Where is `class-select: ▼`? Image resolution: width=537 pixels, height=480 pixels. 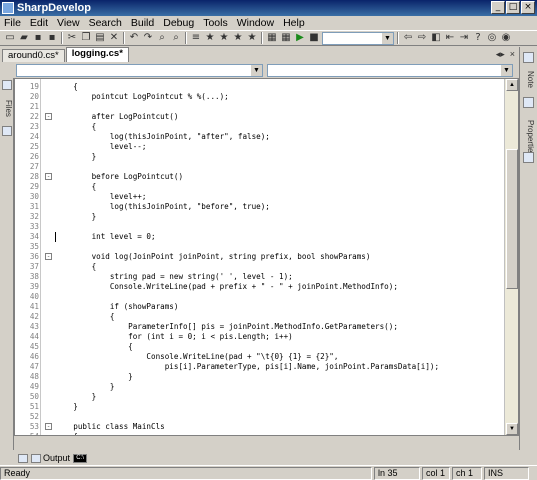 class-select: ▼ is located at coordinates (139, 70).